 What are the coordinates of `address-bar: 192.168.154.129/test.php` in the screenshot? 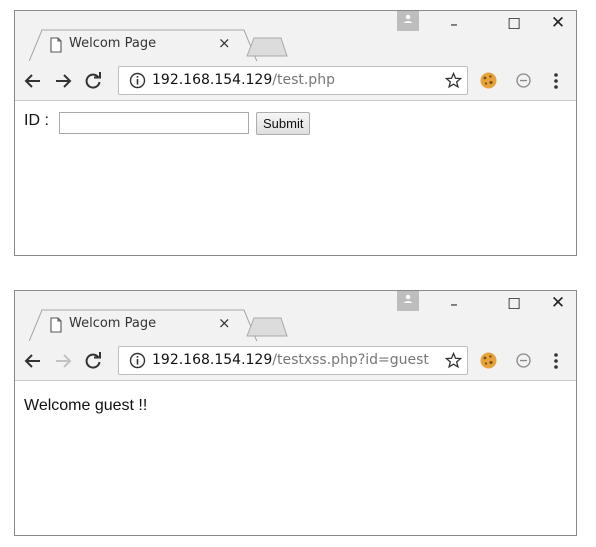 It's located at (293, 80).